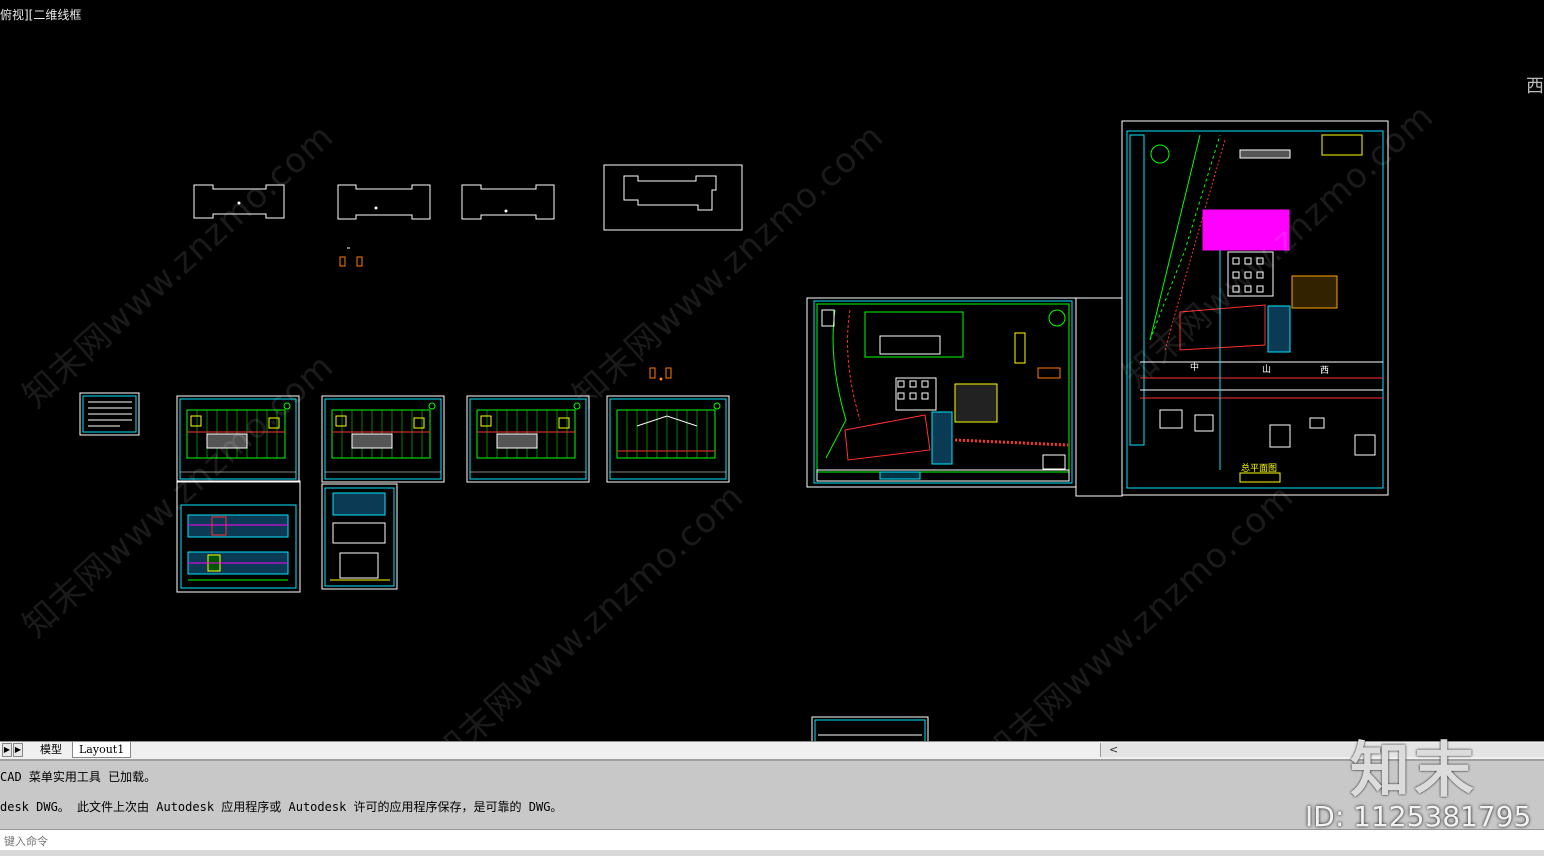 The width and height of the screenshot is (1544, 856). Describe the element at coordinates (304, 841) in the screenshot. I see `command-input` at that location.